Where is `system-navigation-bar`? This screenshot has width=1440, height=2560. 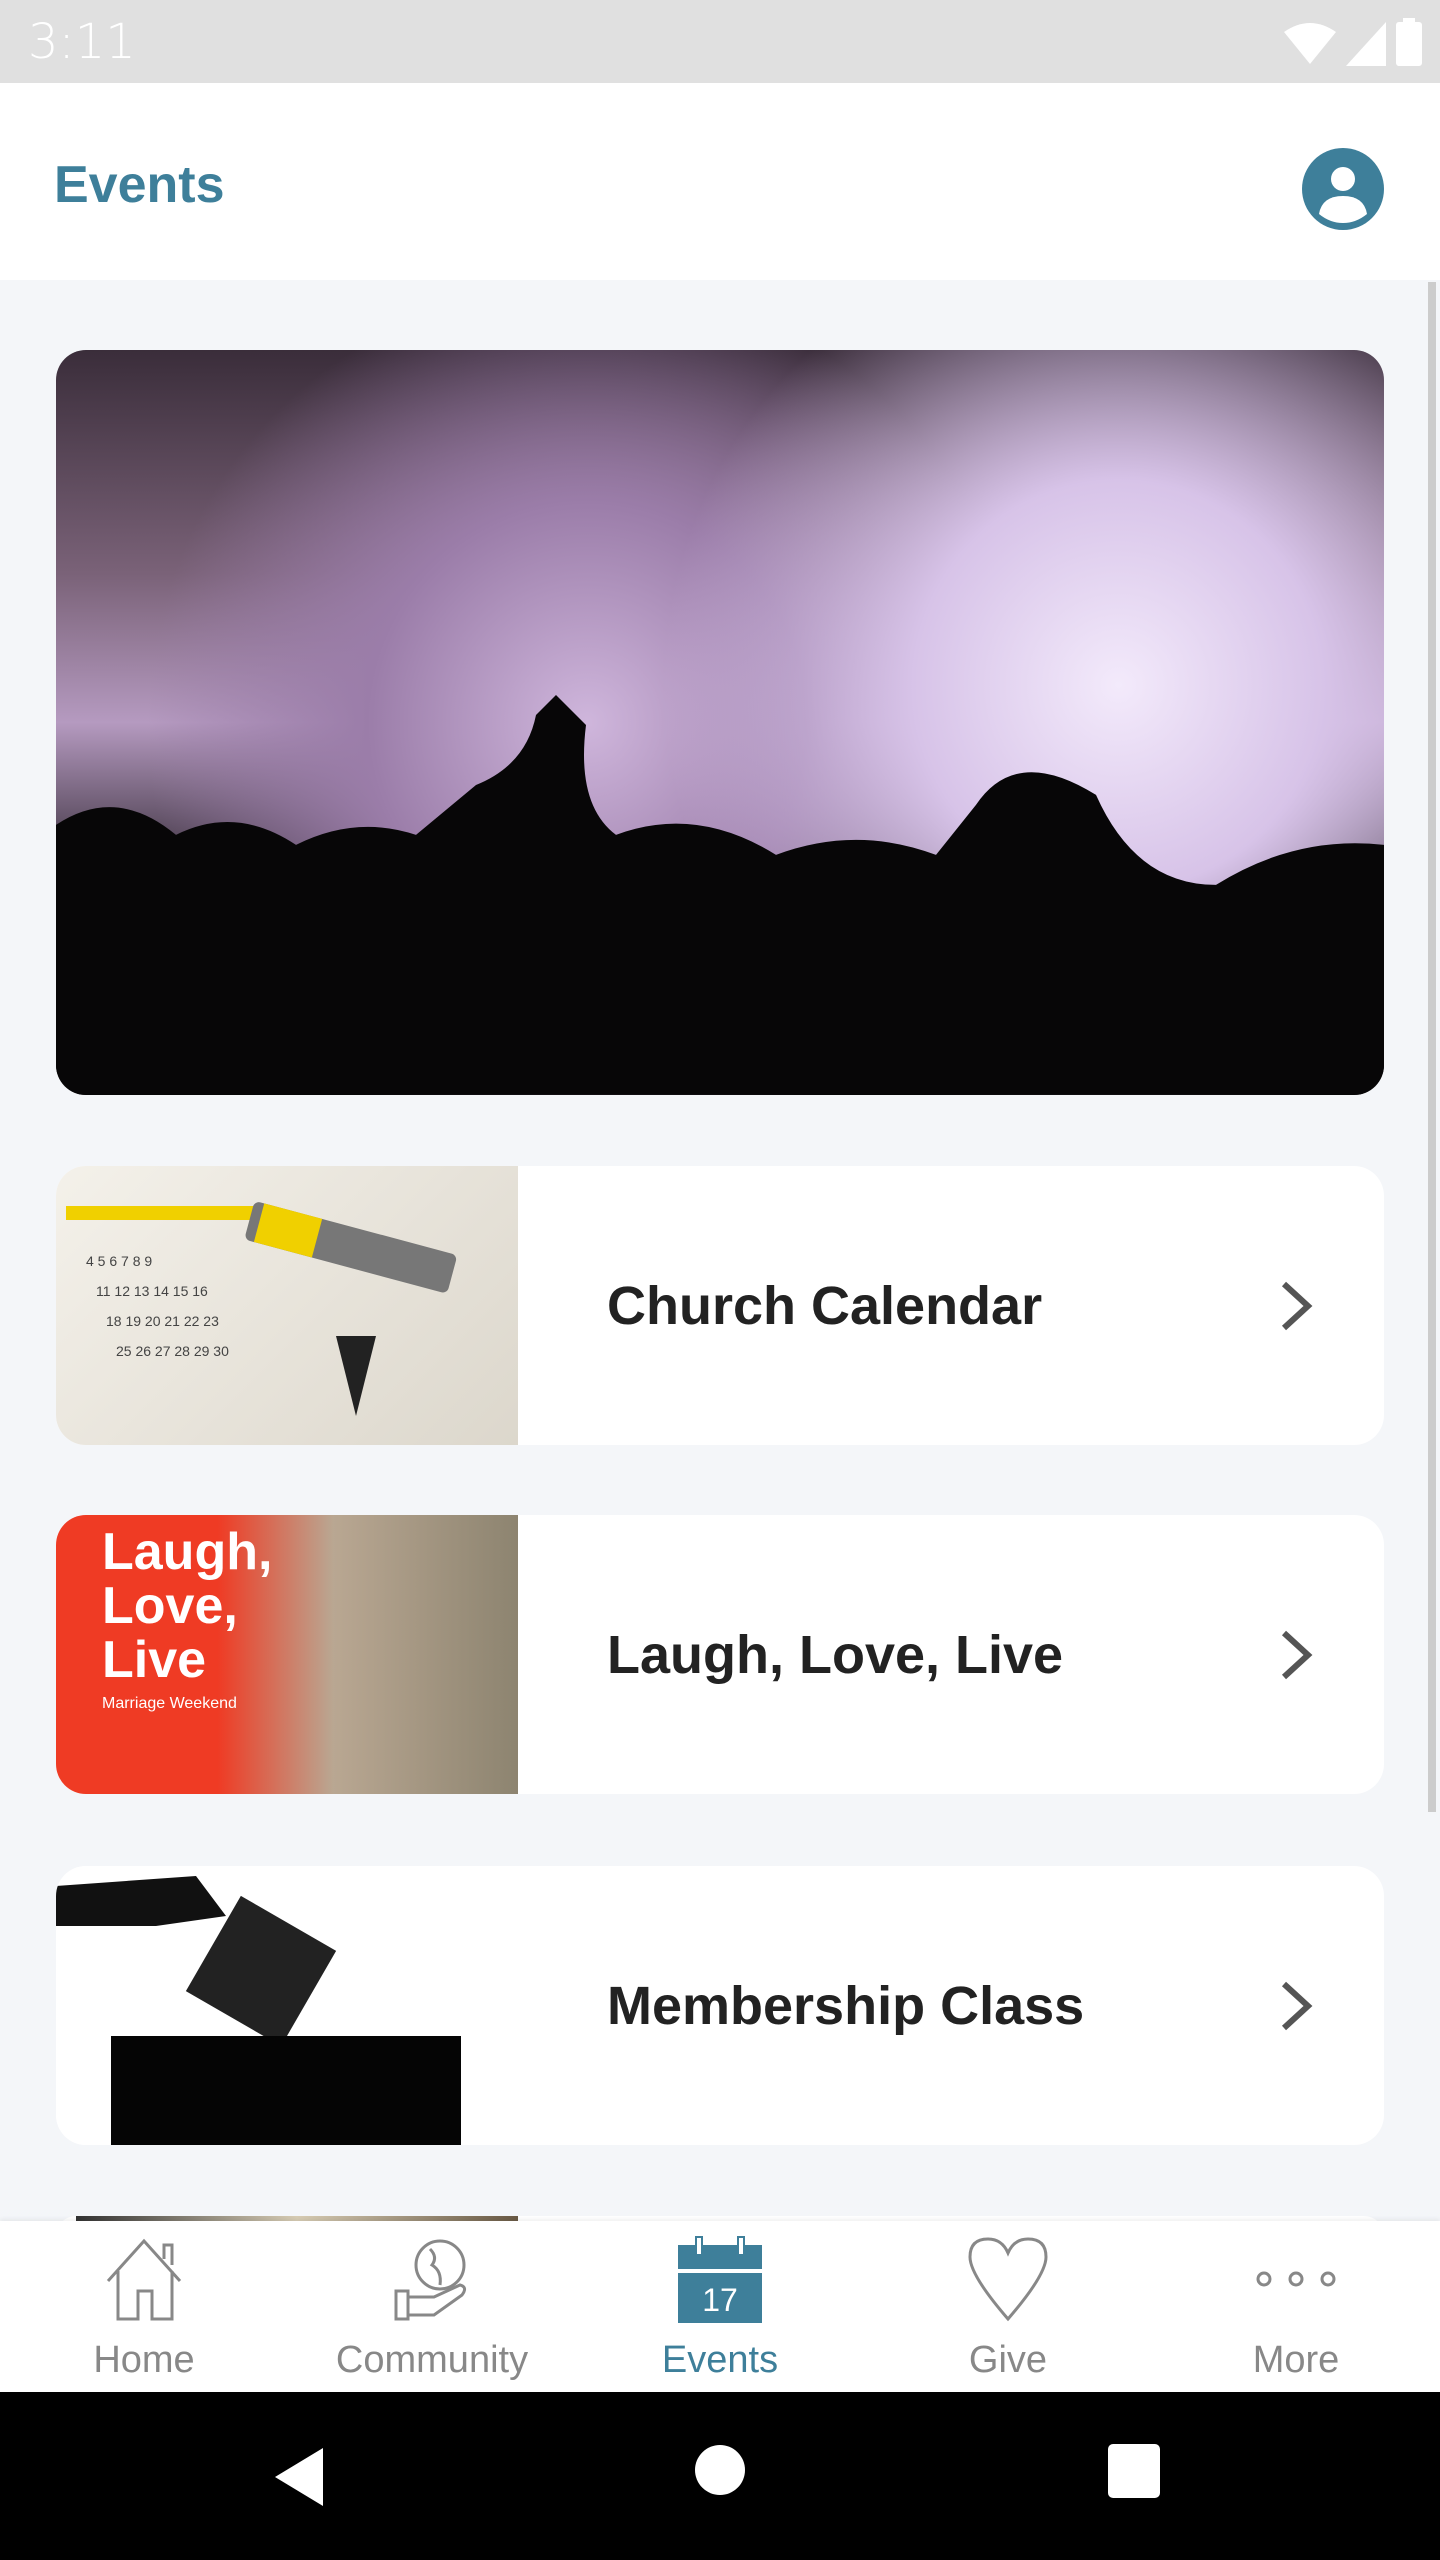
system-navigation-bar is located at coordinates (720, 2476).